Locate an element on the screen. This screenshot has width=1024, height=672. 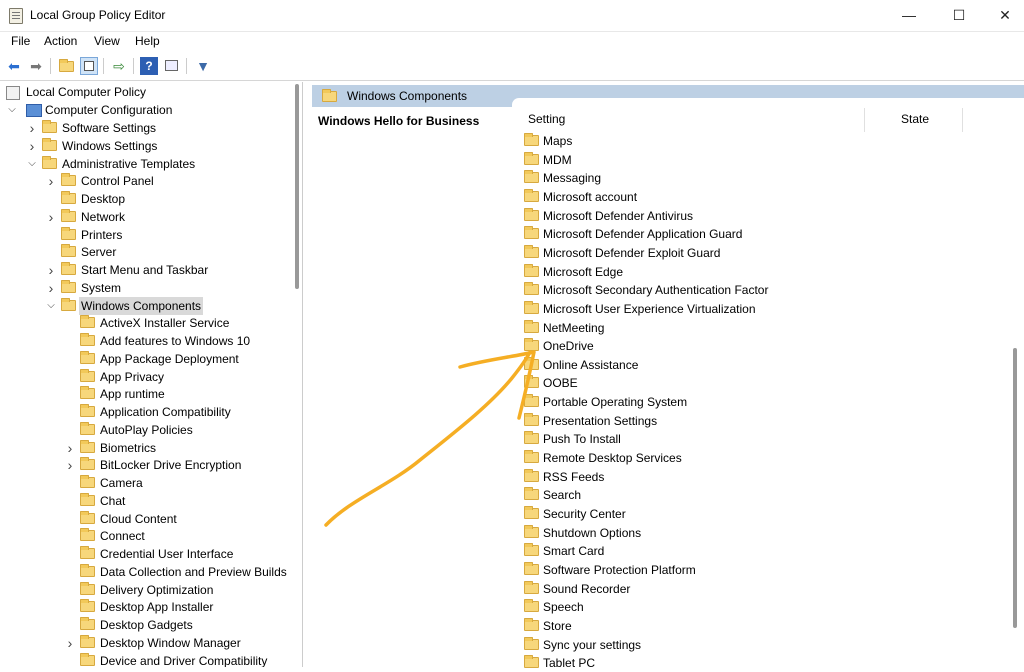
list-item: Shutdown Options is located at coordinates (694, 533).